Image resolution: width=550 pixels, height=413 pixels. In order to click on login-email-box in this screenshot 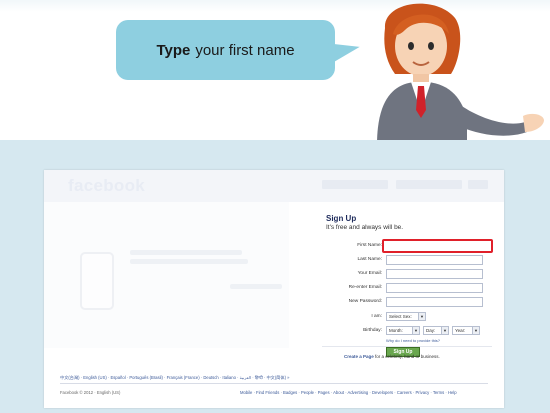, I will do `click(355, 184)`.